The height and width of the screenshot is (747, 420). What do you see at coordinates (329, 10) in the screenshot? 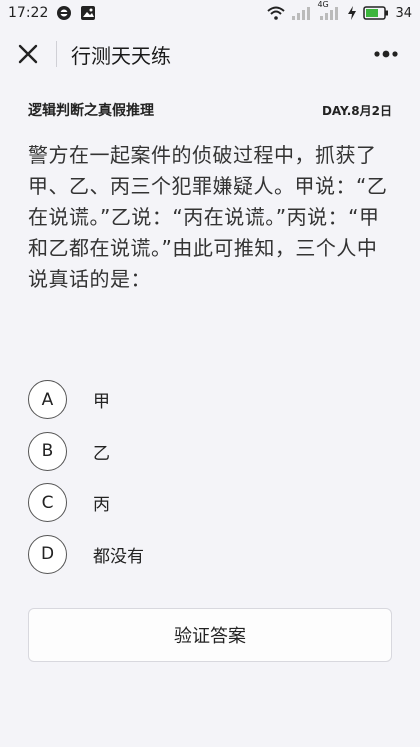
I see `signal-4g-icon: 4G` at bounding box center [329, 10].